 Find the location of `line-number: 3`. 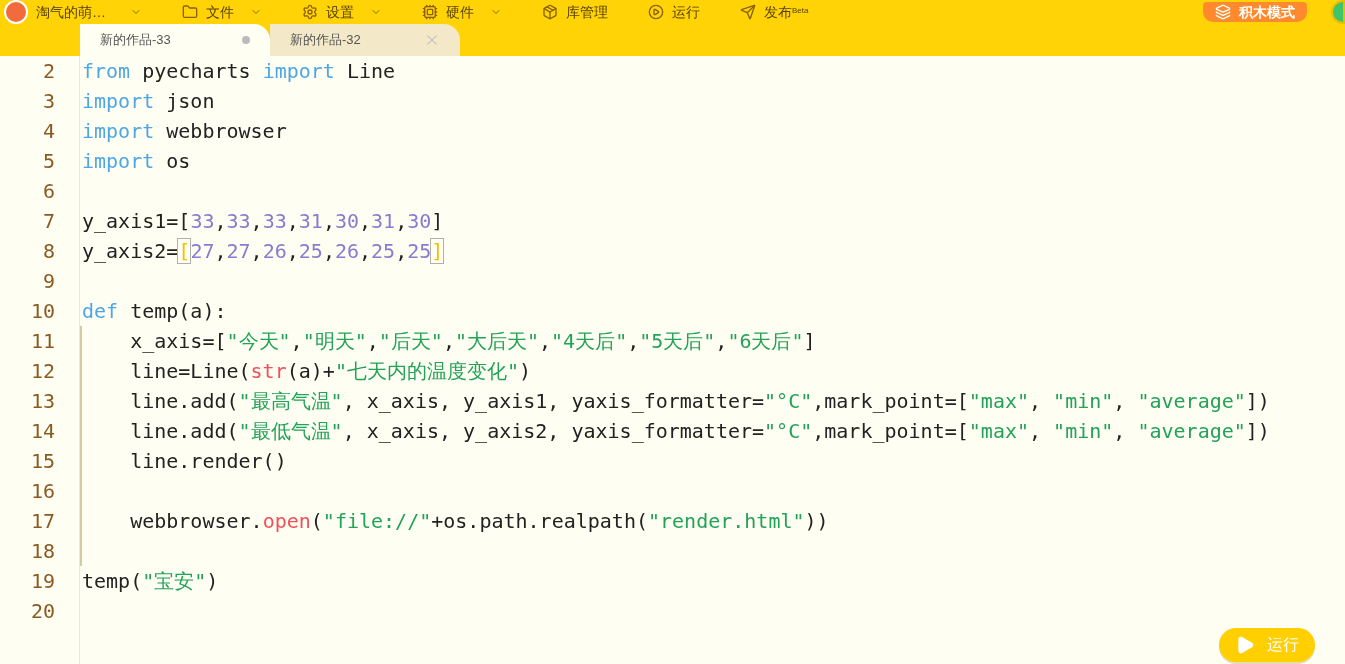

line-number: 3 is located at coordinates (48, 101).